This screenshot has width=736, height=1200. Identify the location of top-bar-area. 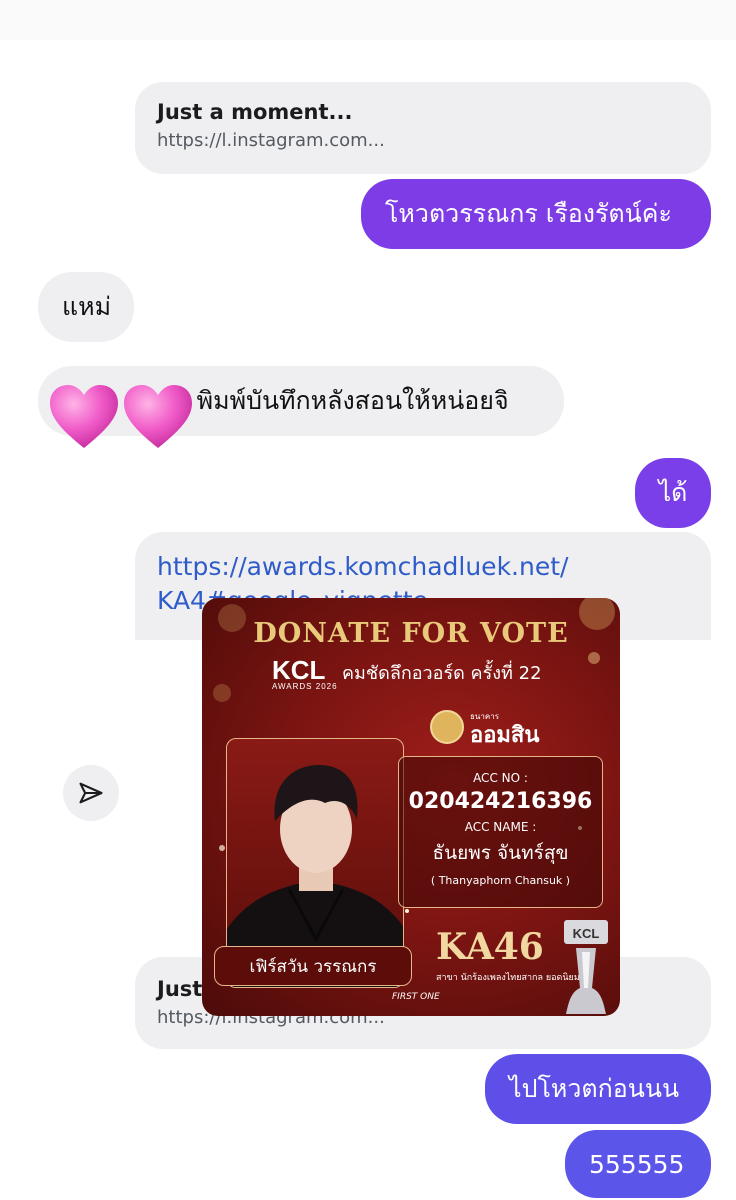
(368, 20).